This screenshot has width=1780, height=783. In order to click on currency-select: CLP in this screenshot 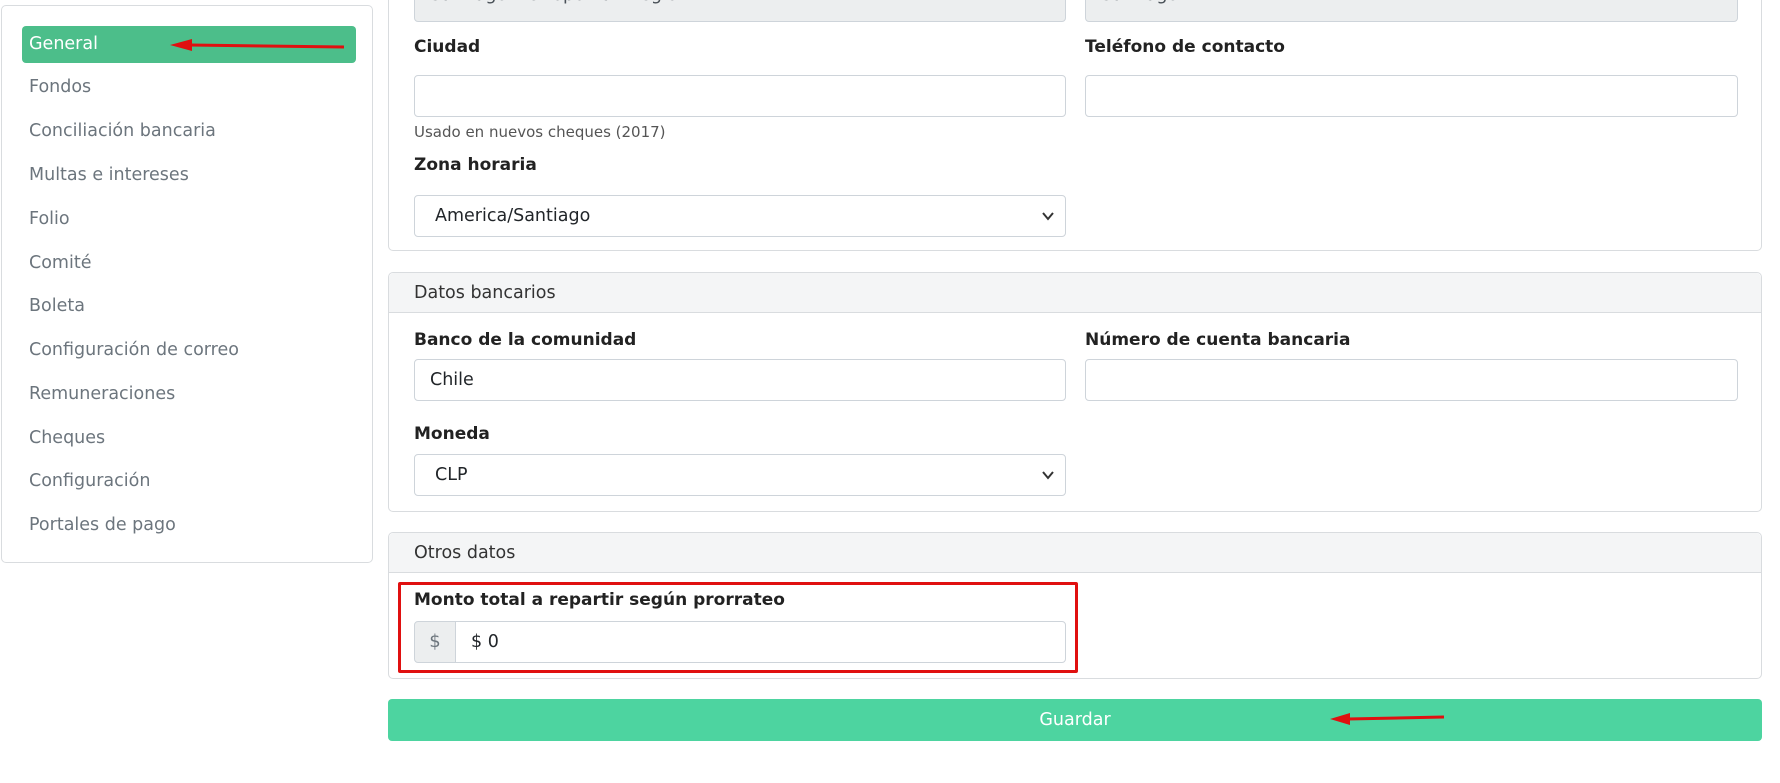, I will do `click(740, 475)`.